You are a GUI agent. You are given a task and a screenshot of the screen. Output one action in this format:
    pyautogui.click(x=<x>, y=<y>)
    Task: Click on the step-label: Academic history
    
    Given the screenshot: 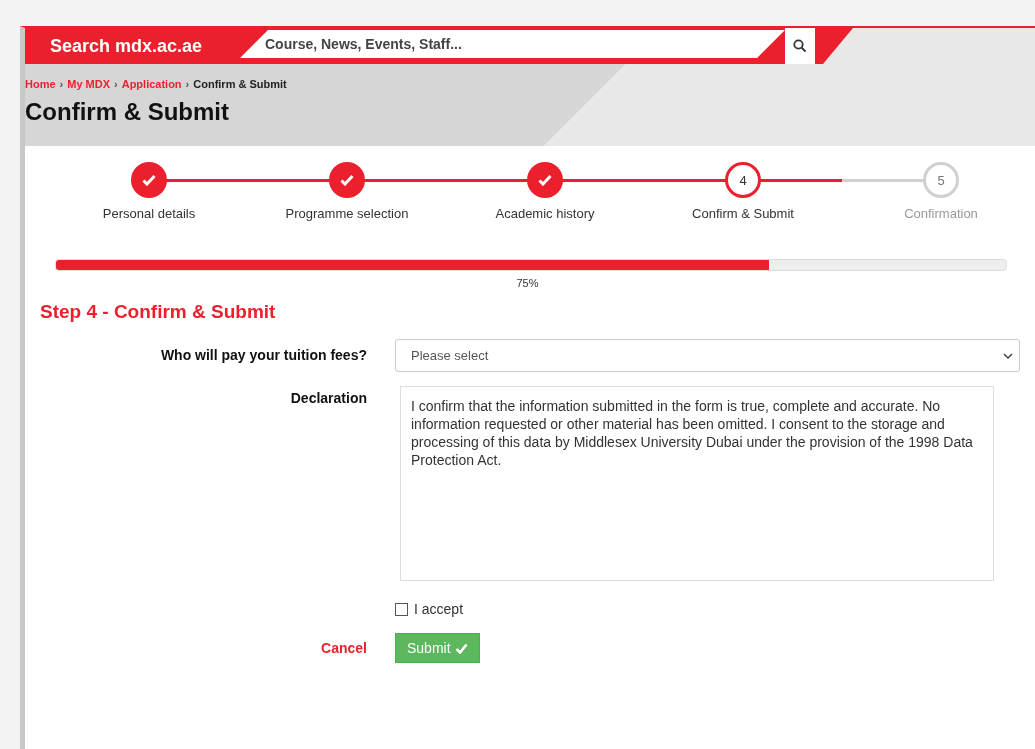 What is the action you would take?
    pyautogui.click(x=545, y=213)
    